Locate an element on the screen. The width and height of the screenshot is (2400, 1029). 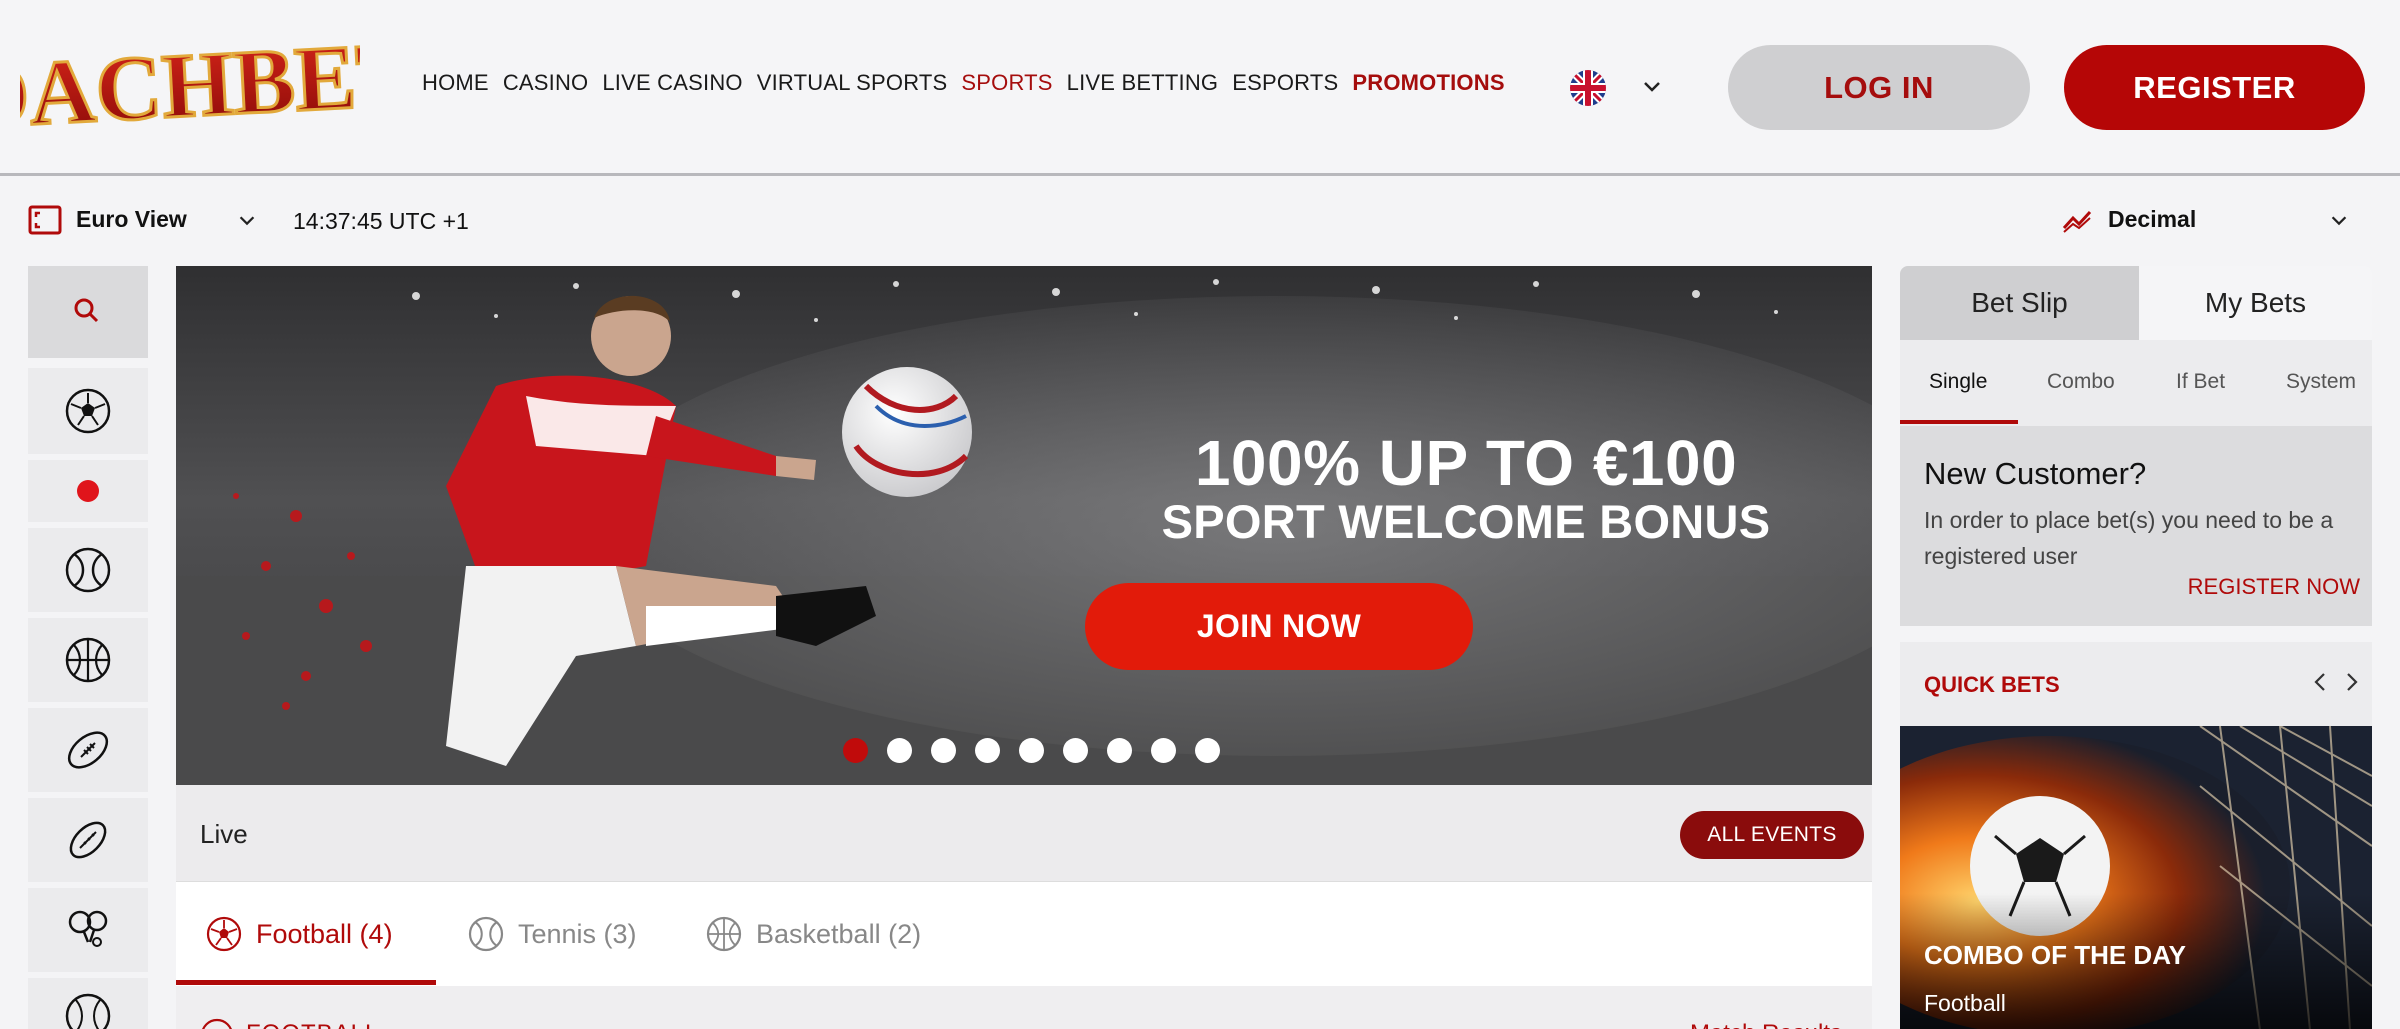
combo-of-the-day-card: COMBO OF THE DAY Football is located at coordinates (2136, 877).